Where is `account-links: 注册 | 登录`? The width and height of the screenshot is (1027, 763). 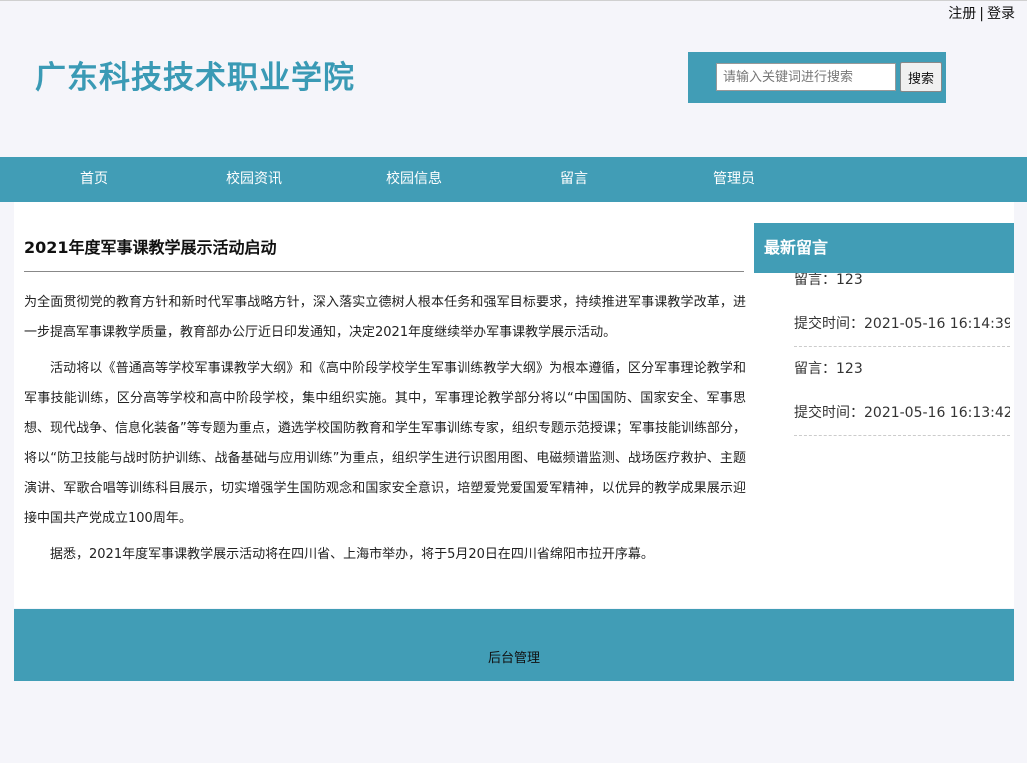 account-links: 注册 | 登录 is located at coordinates (981, 13).